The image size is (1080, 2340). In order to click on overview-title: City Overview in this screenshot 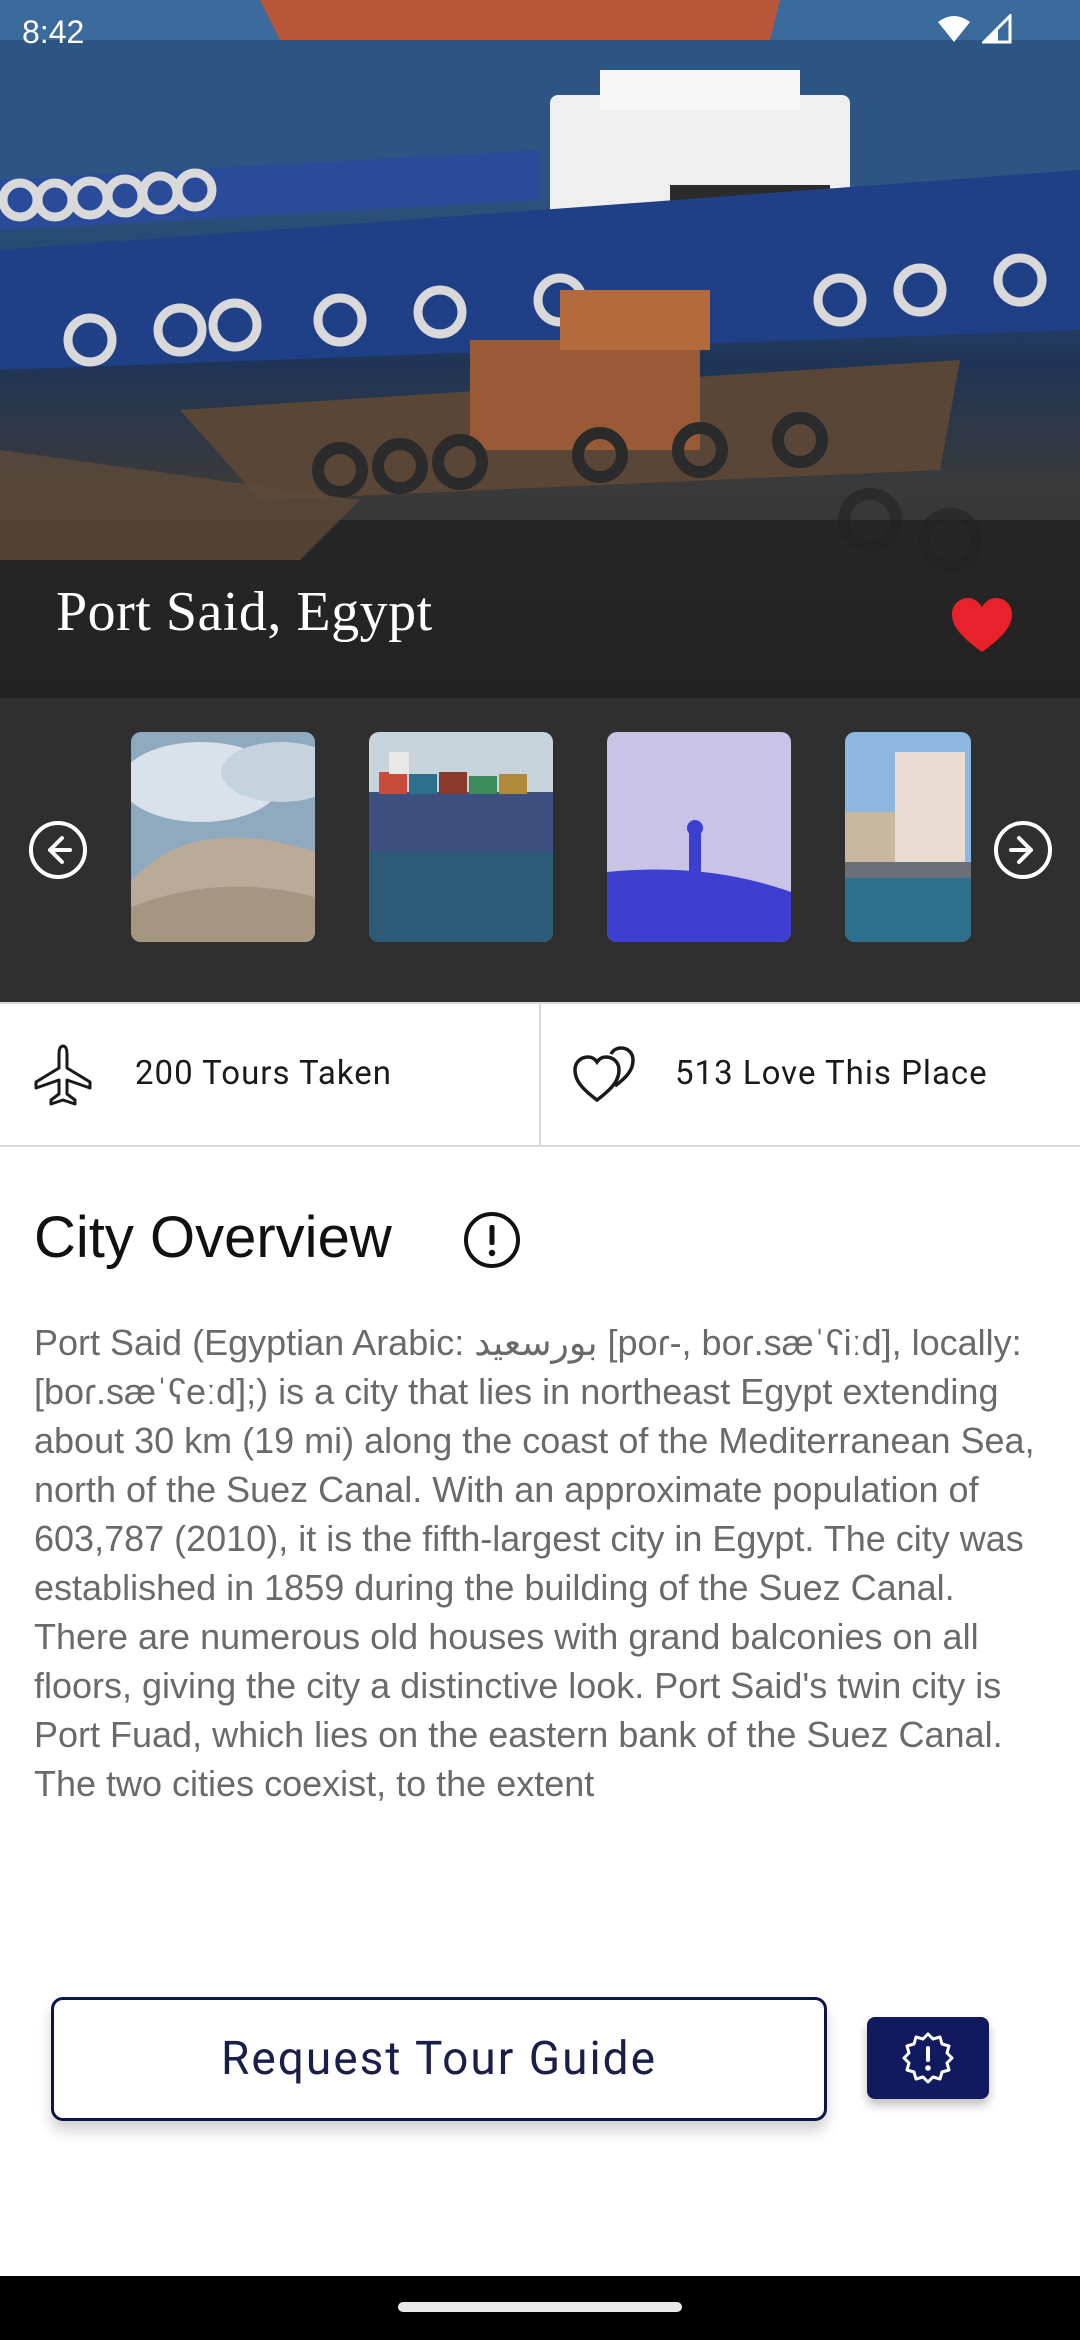, I will do `click(213, 1237)`.